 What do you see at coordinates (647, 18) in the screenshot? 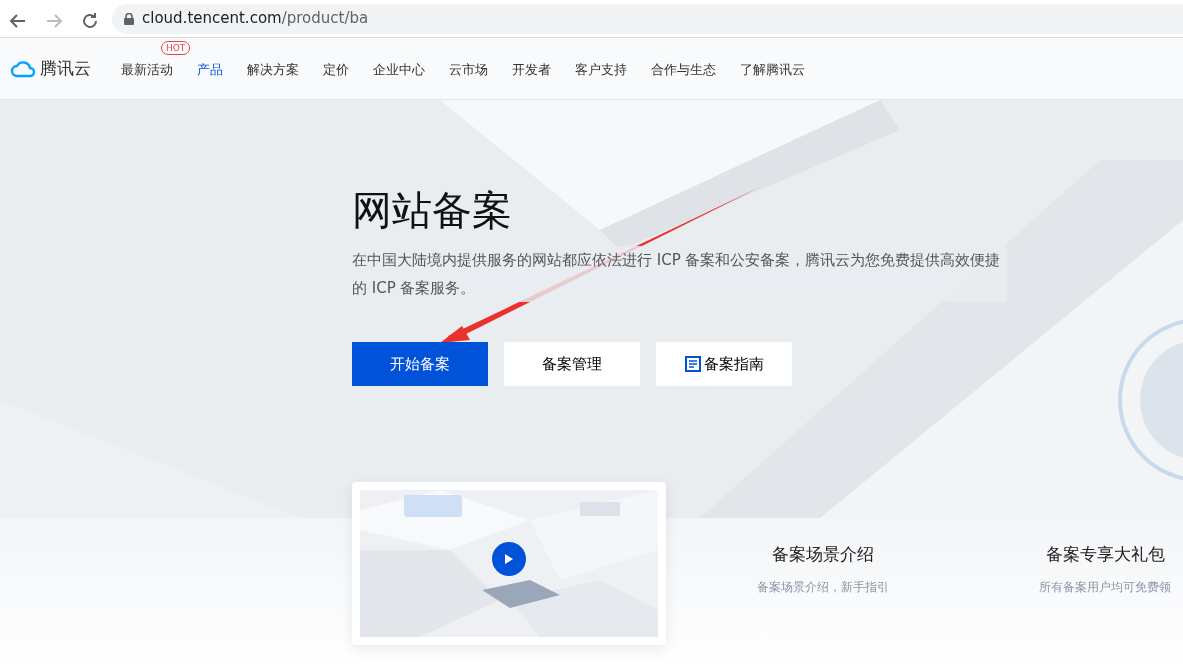
I see `address-bar: cloud.tencent.com/product/ba` at bounding box center [647, 18].